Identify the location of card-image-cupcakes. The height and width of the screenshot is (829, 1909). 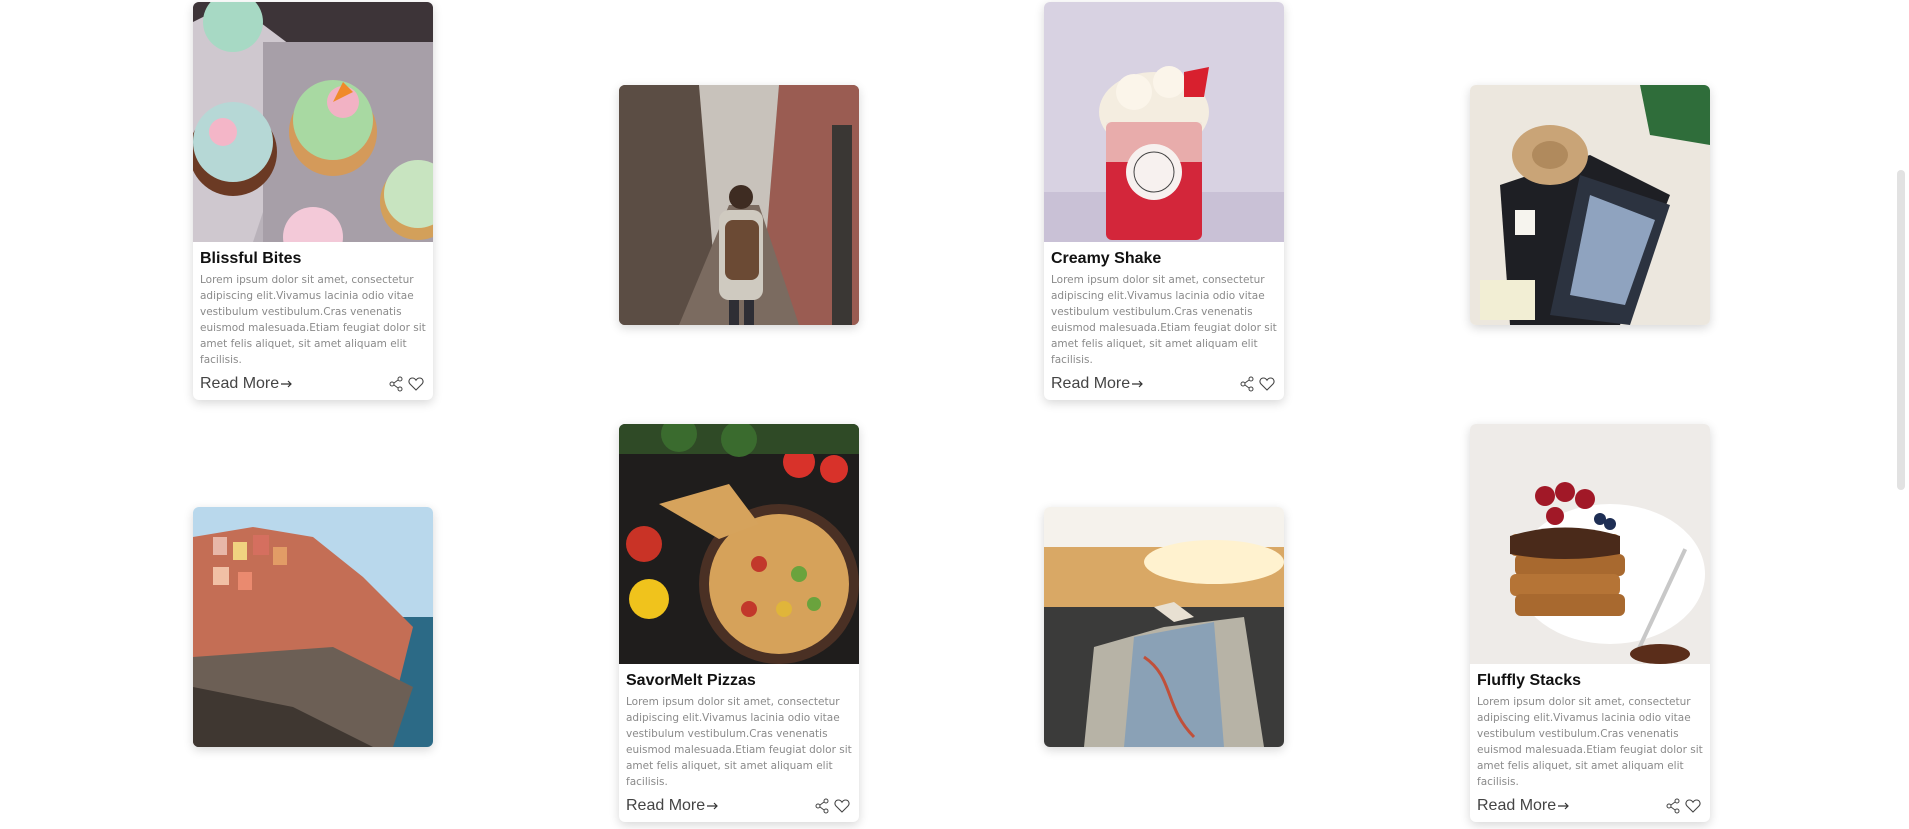
(313, 122).